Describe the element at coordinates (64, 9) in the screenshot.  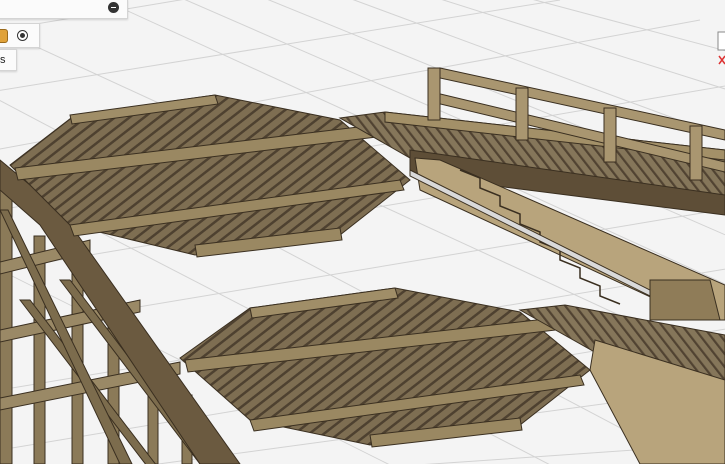
I see `browser-header` at that location.